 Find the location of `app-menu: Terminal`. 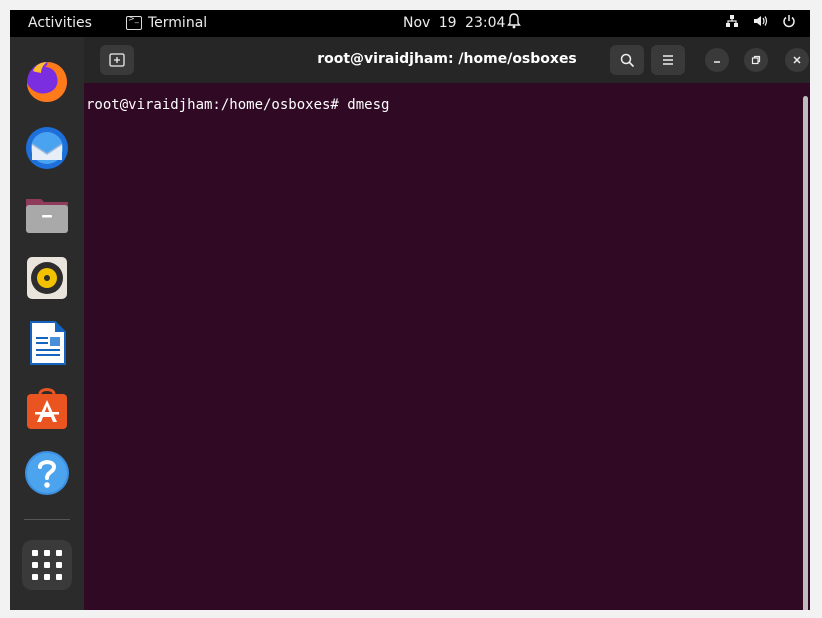

app-menu: Terminal is located at coordinates (167, 22).